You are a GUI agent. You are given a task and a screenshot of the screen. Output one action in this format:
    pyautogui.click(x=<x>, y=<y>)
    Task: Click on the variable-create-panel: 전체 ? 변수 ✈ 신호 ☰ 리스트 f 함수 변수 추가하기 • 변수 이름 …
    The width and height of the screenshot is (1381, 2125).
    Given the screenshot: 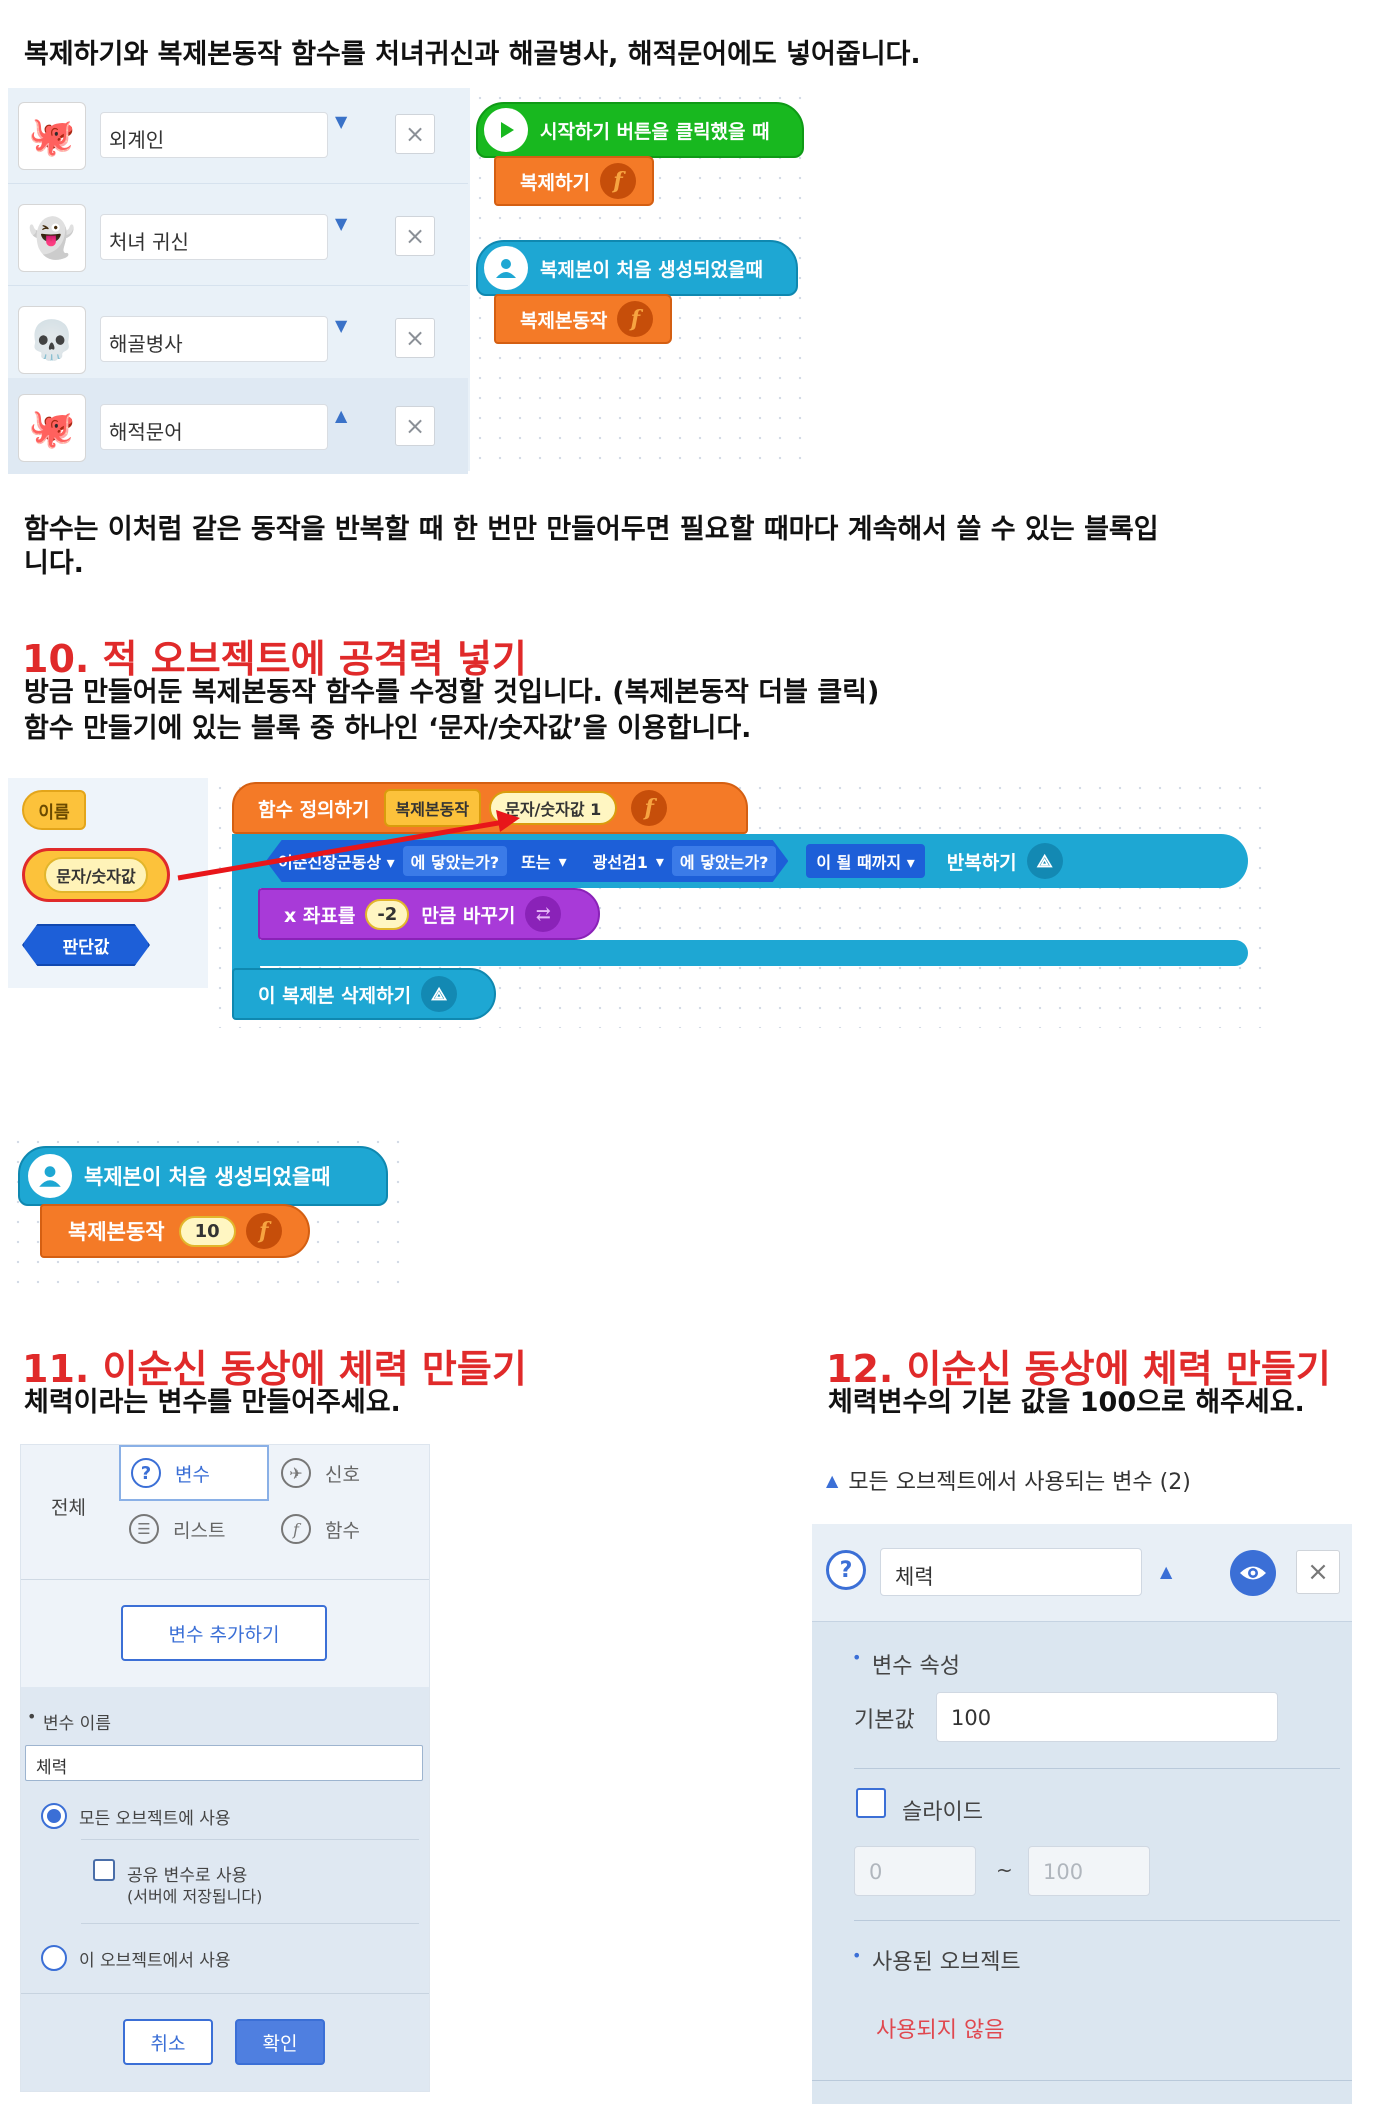 What is the action you would take?
    pyautogui.click(x=225, y=1768)
    